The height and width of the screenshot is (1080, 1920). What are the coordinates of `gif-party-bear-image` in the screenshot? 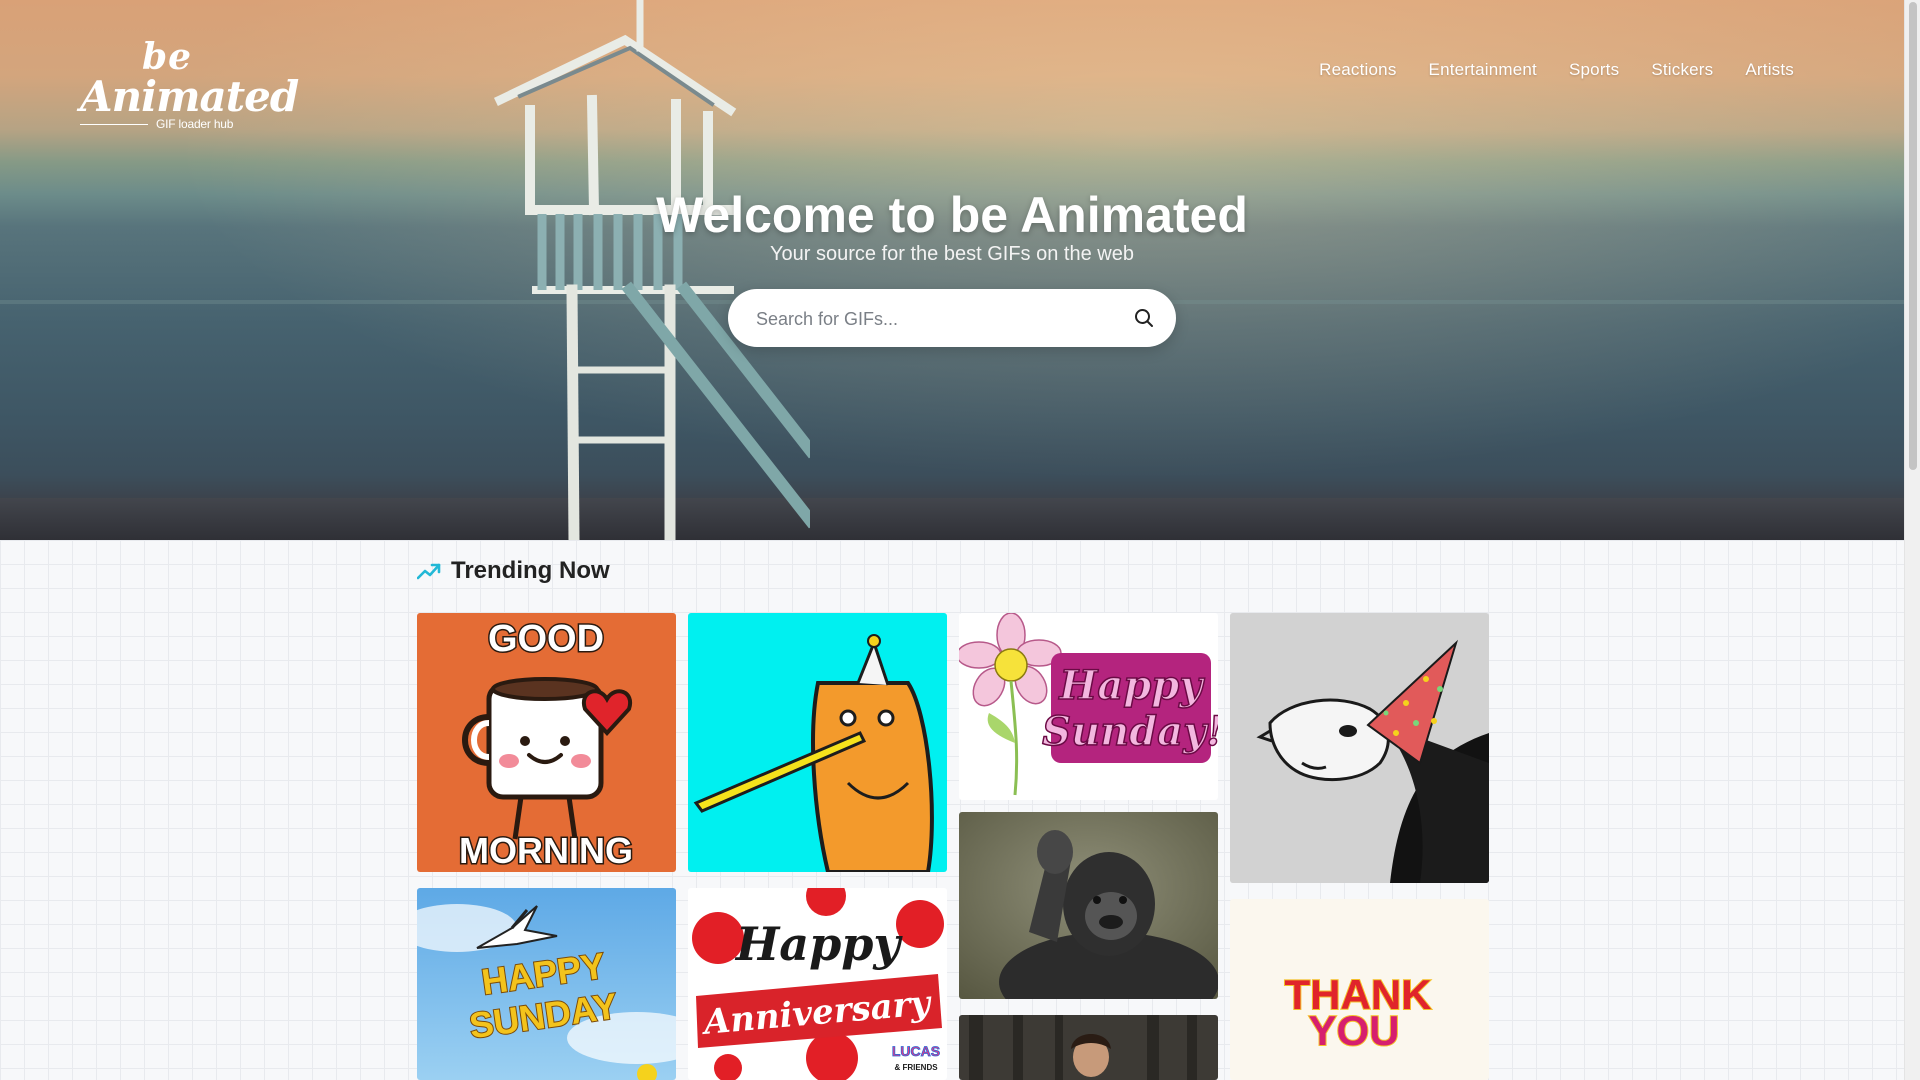 It's located at (817, 742).